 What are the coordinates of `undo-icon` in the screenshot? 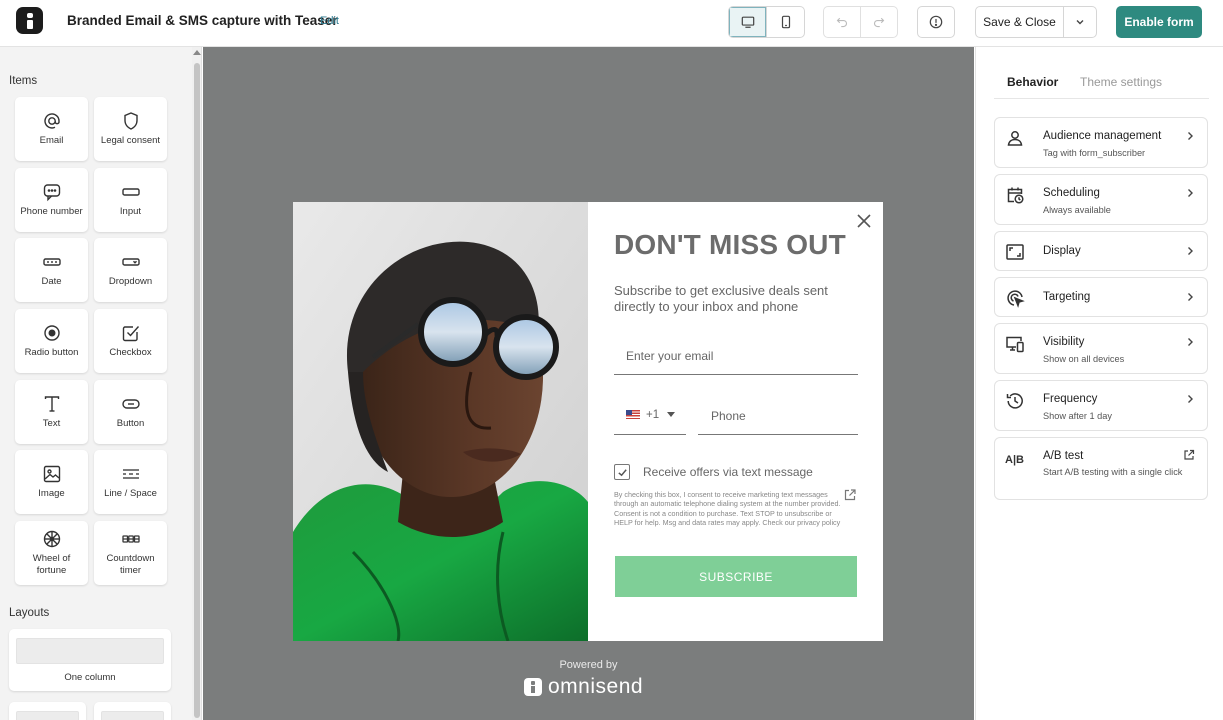 It's located at (841, 22).